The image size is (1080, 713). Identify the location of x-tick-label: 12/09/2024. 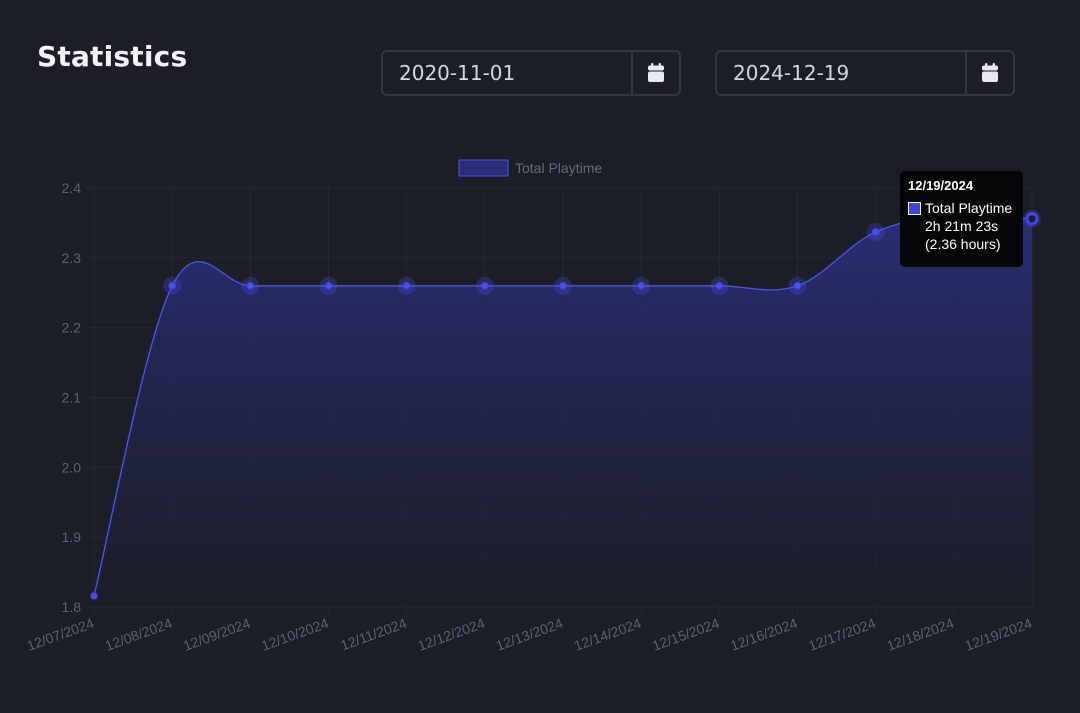
(217, 634).